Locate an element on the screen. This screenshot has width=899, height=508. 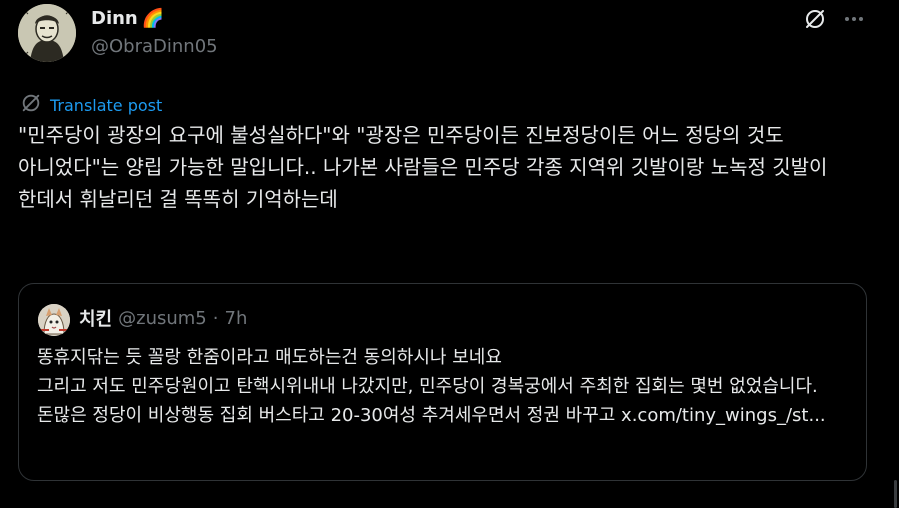
quote-author-handle: @zusum5 is located at coordinates (162, 318).